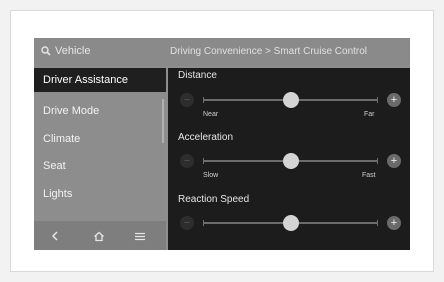 The image size is (444, 282). What do you see at coordinates (203, 223) in the screenshot?
I see `reaction-speed-slider-min-tick` at bounding box center [203, 223].